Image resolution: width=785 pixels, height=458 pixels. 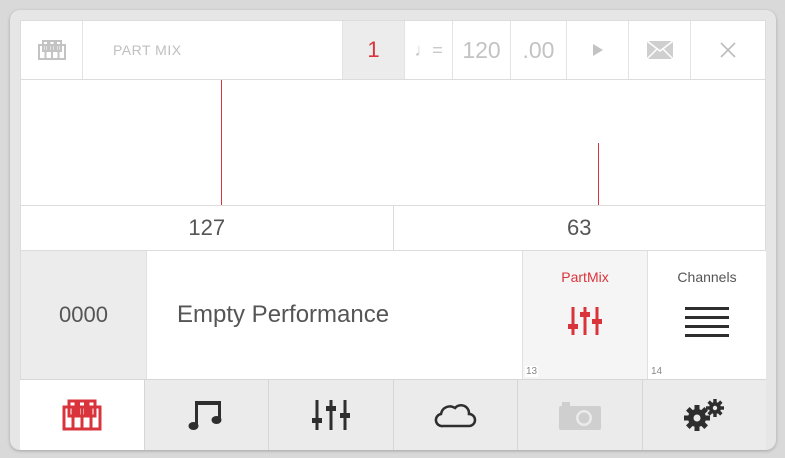 I want to click on meter-right-value: 63, so click(x=579, y=228).